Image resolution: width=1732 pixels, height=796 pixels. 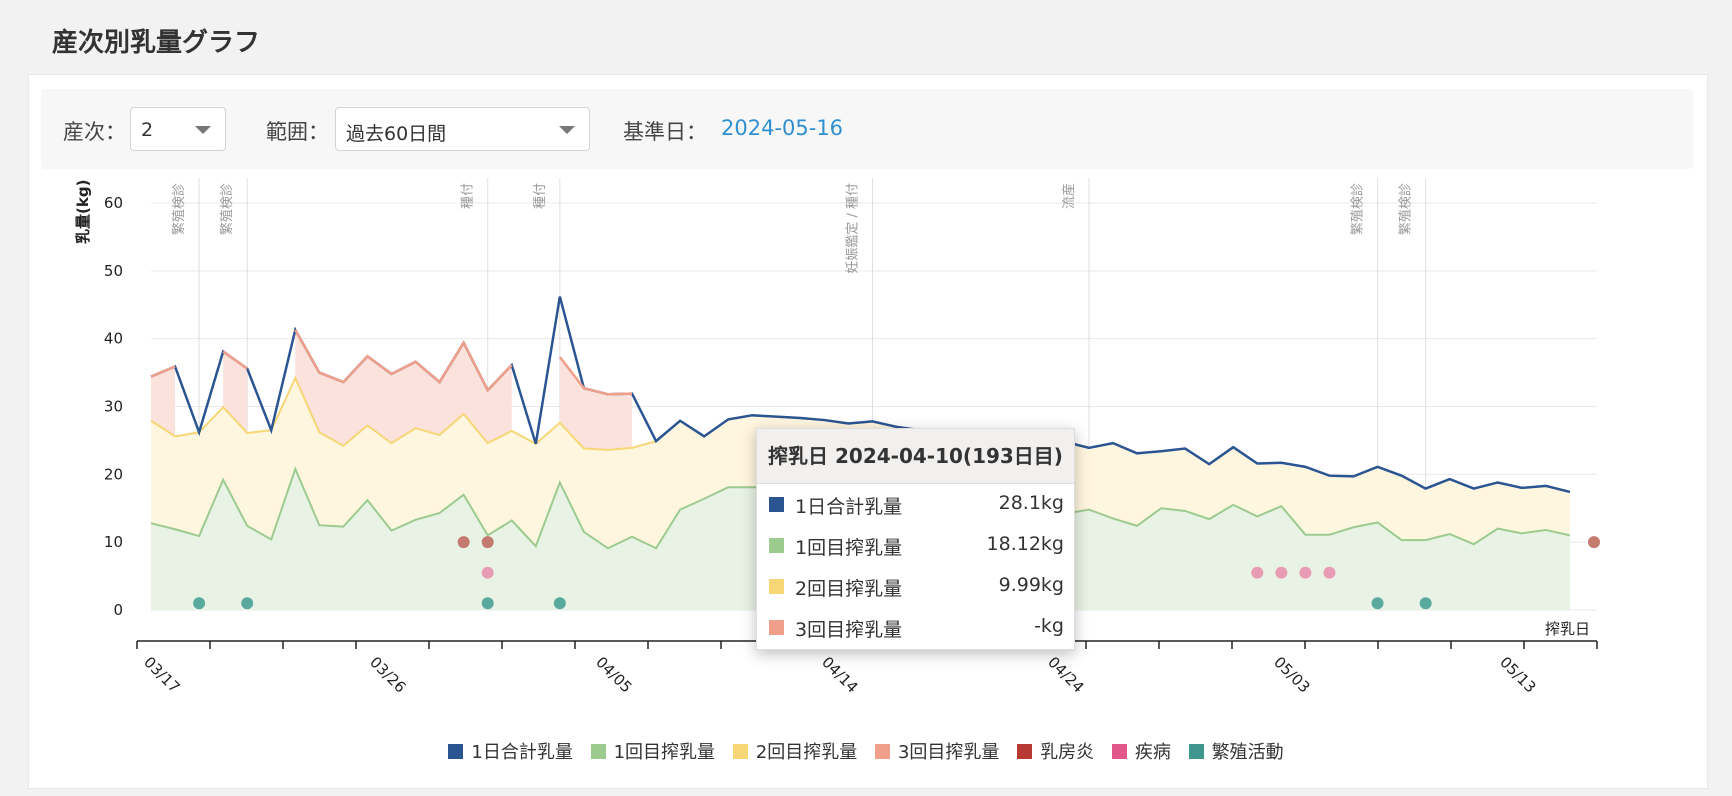 I want to click on tooltip-title: 搾乳日 2024-04-10(193日目), so click(x=915, y=456).